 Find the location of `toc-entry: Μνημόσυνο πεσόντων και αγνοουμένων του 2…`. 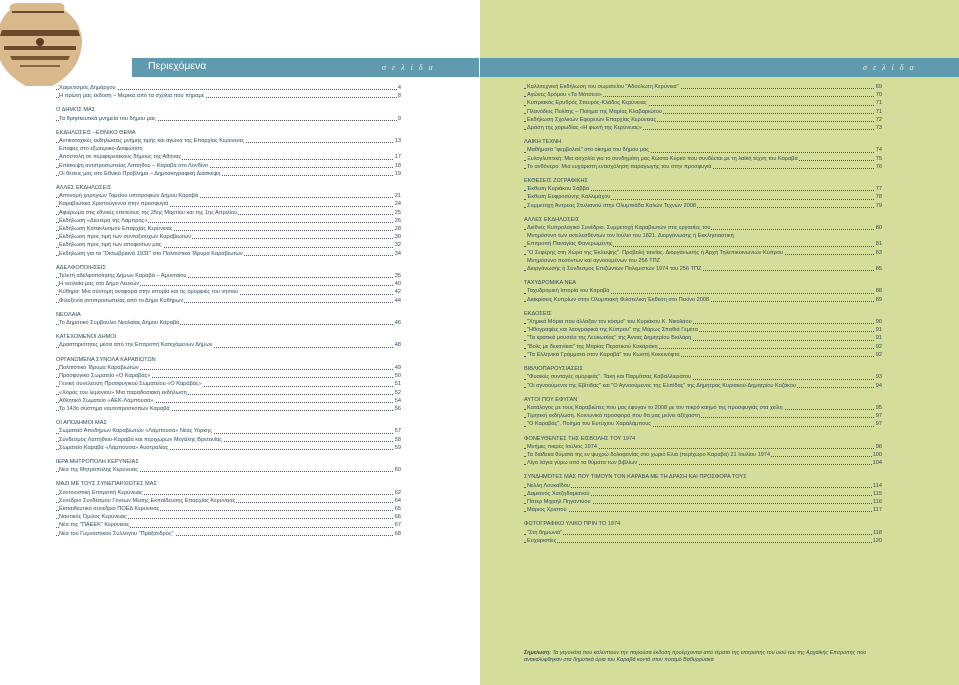

toc-entry: Μνημόσυνο πεσόντων και αγνοουμένων του 2… is located at coordinates (703, 261).